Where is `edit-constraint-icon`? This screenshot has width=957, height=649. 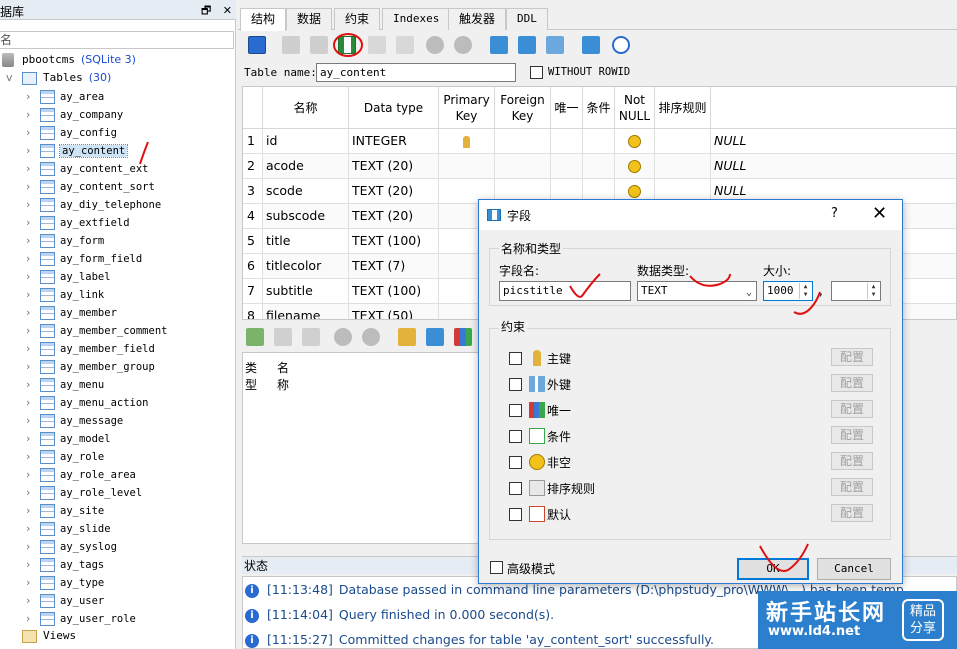 edit-constraint-icon is located at coordinates (283, 337).